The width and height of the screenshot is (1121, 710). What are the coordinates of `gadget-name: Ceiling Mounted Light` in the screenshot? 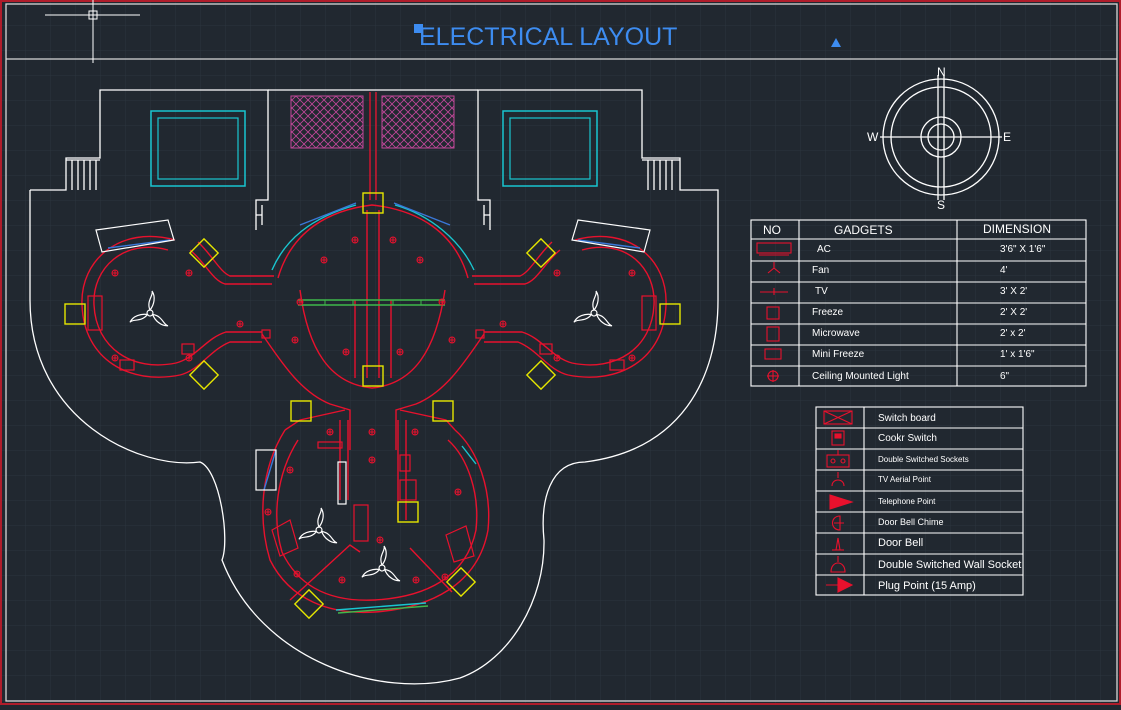 It's located at (860, 376).